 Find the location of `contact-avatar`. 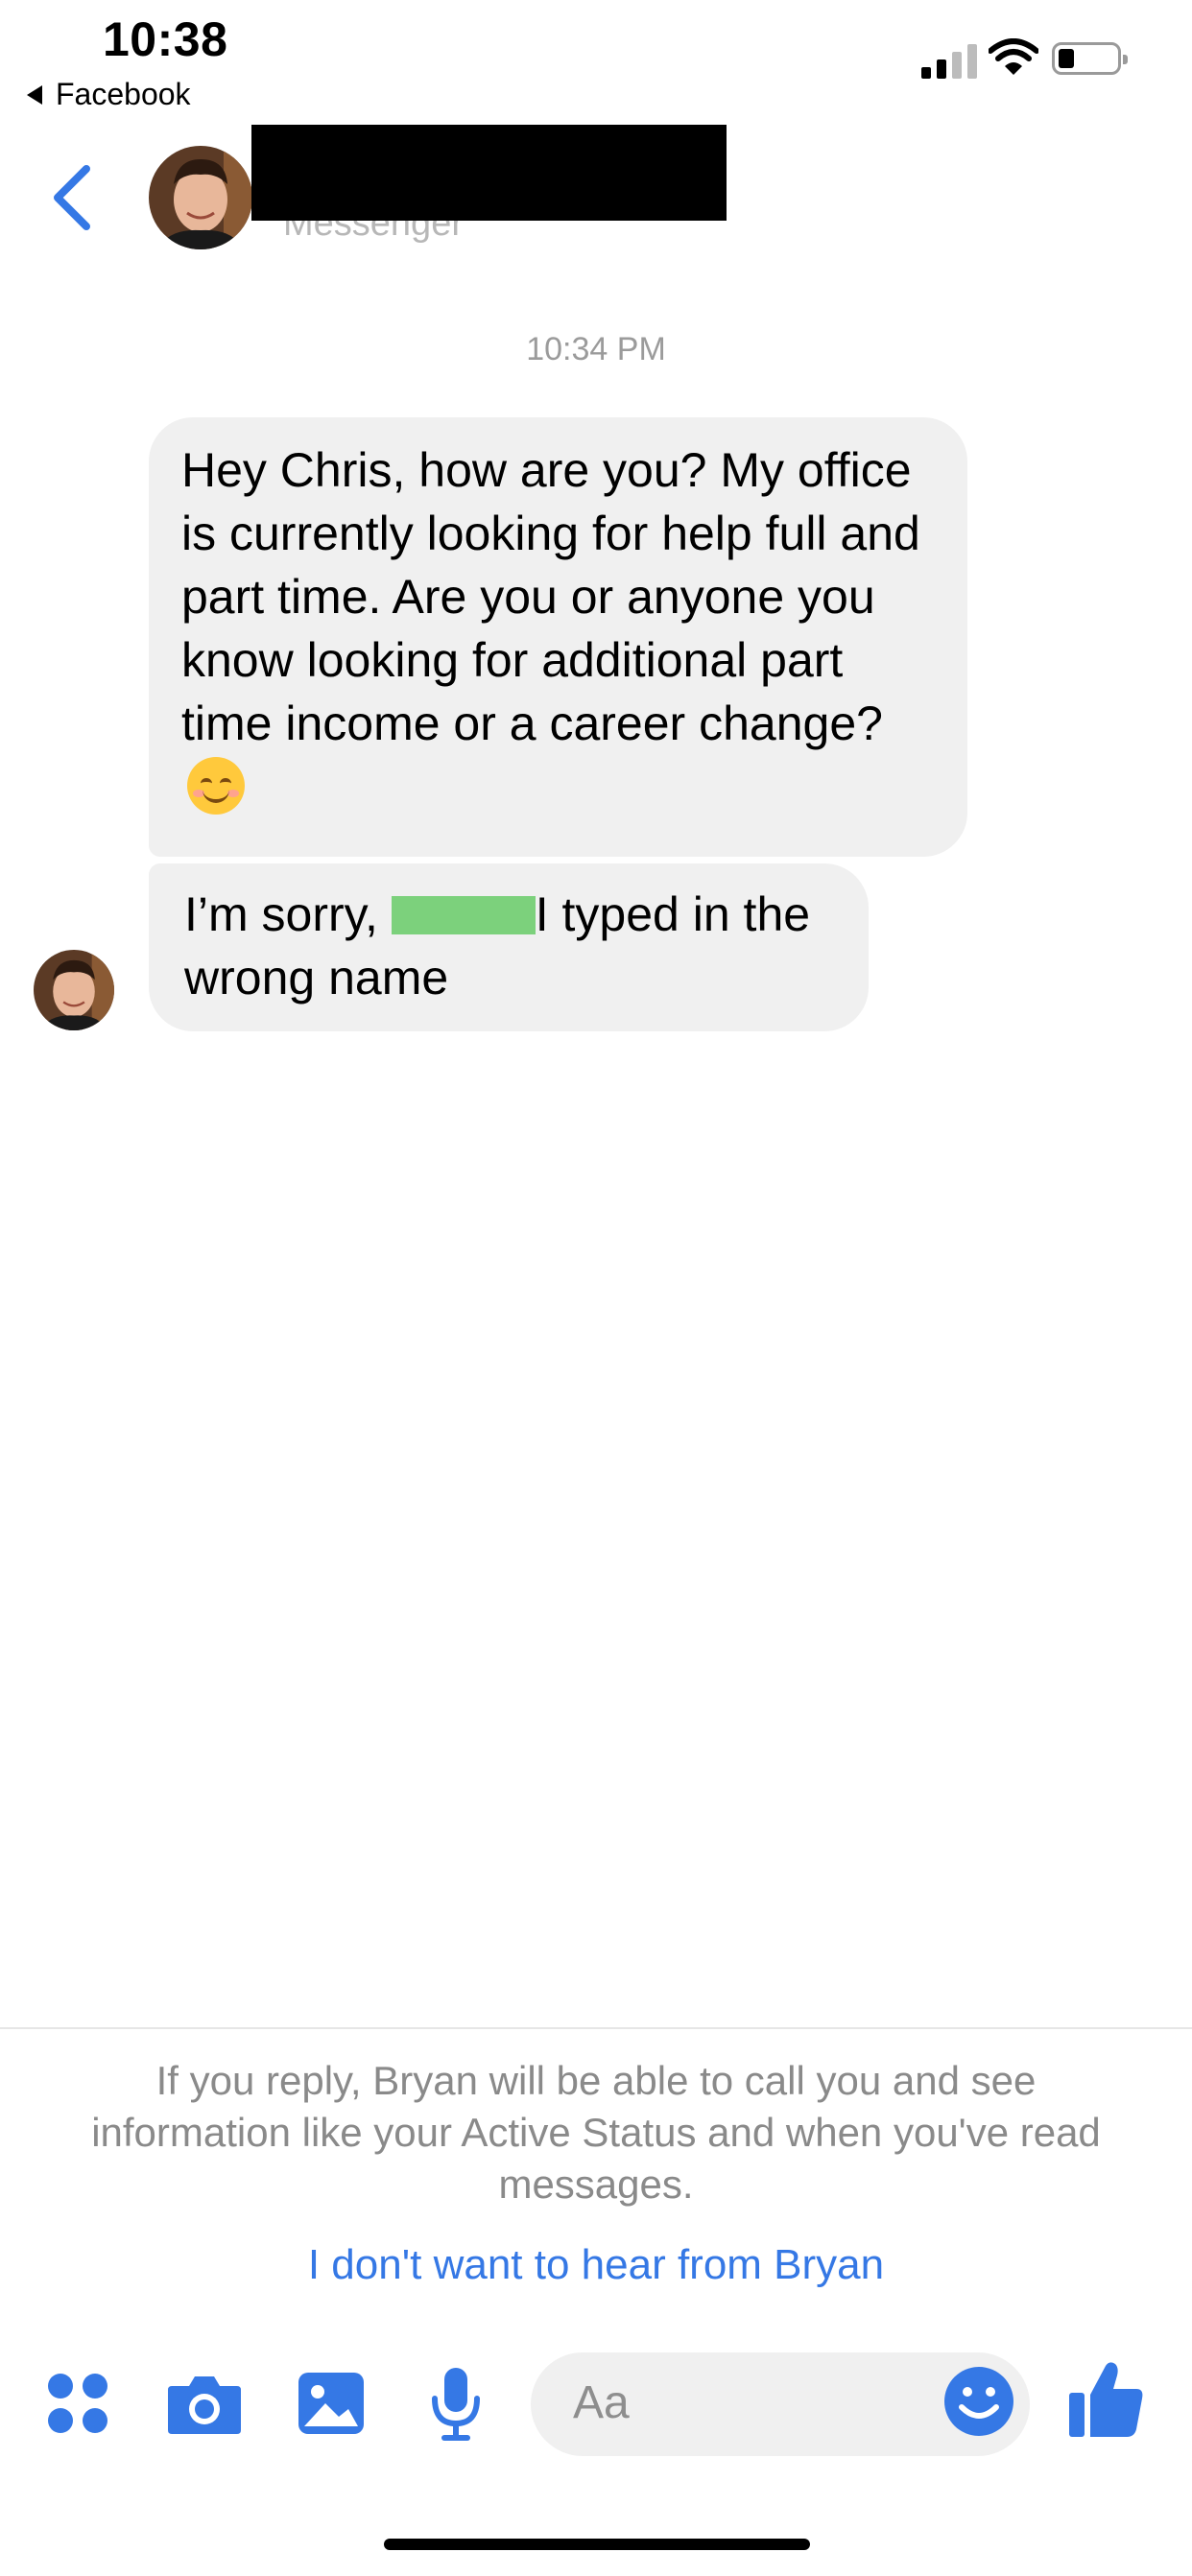

contact-avatar is located at coordinates (200, 198).